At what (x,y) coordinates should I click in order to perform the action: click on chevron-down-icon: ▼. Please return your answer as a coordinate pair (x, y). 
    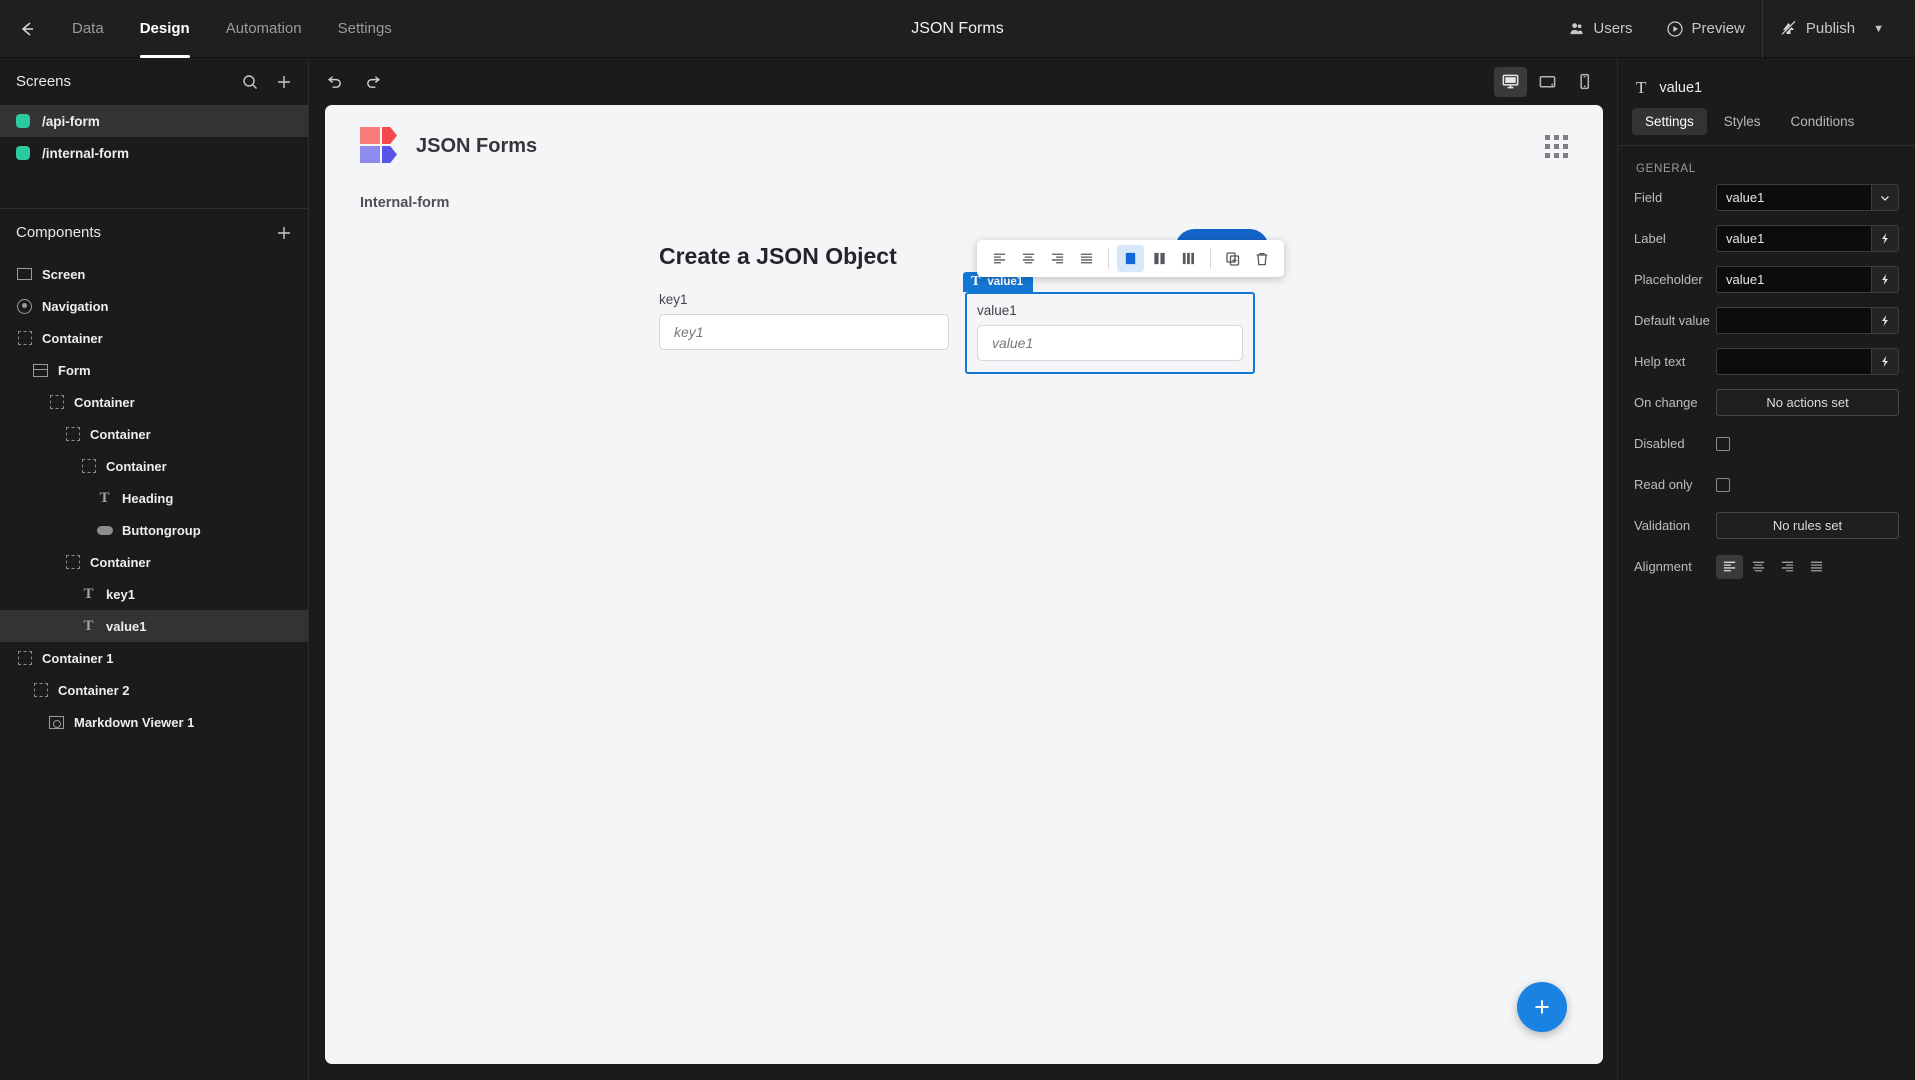
    Looking at the image, I should click on (1878, 29).